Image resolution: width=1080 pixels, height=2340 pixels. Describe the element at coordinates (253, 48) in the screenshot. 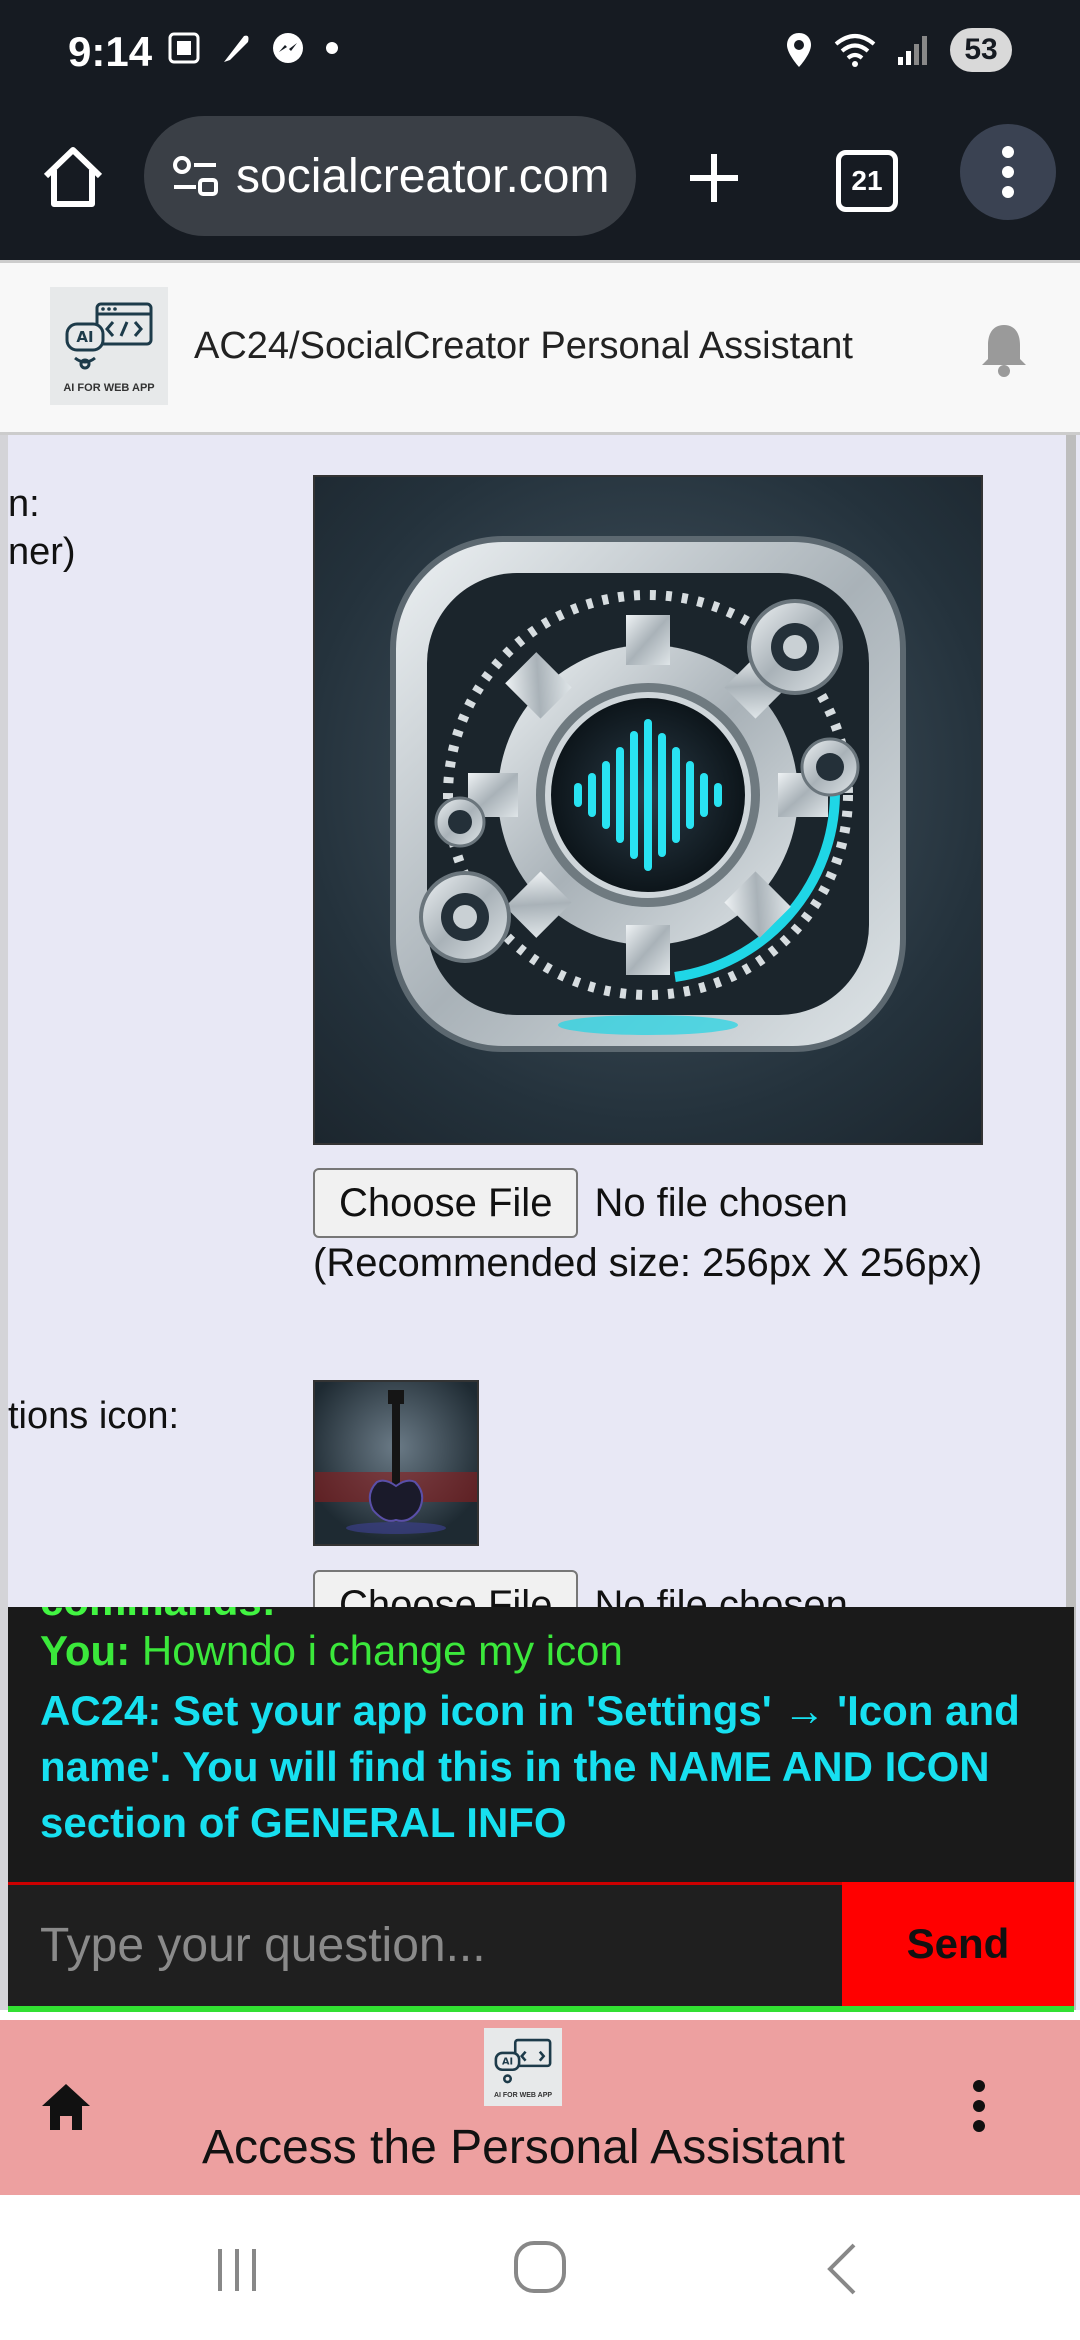

I see `notification-icons` at that location.